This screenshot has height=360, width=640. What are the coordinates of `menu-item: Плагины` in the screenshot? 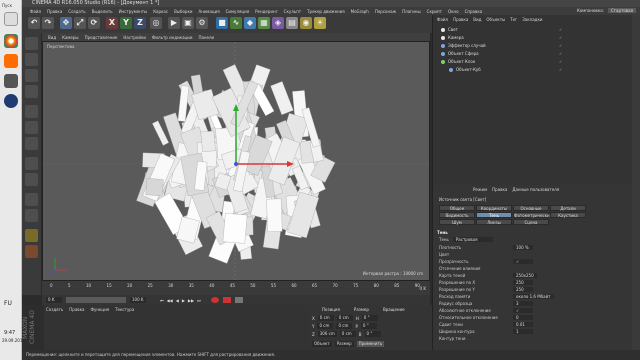 It's located at (411, 11).